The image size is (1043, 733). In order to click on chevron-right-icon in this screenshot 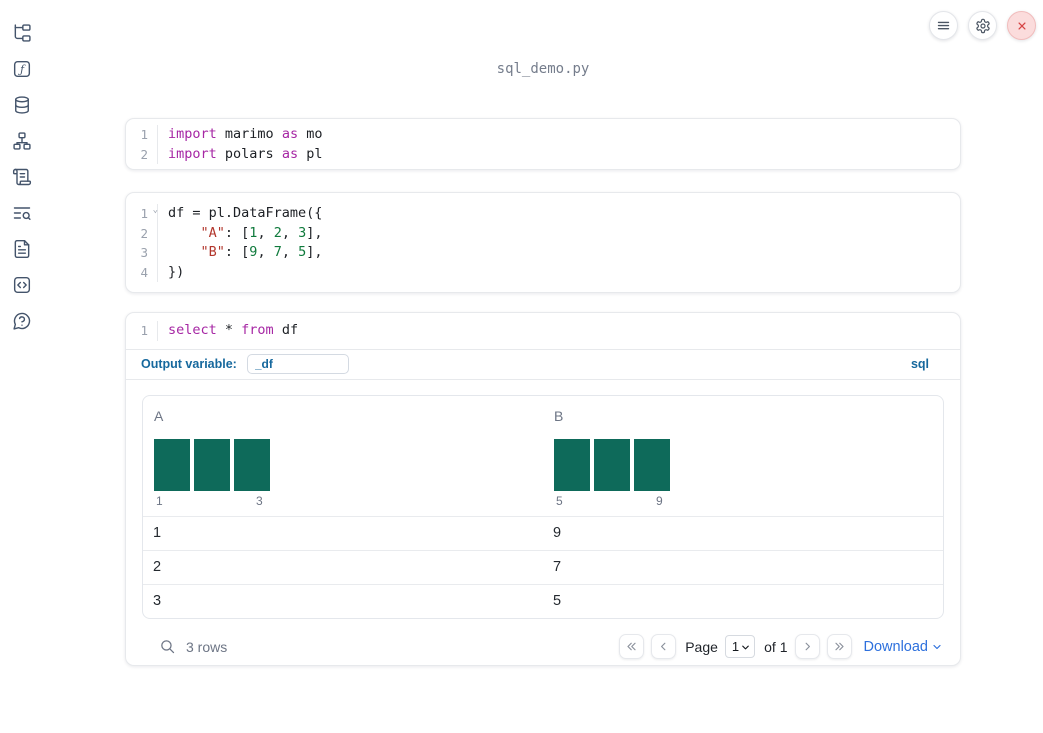, I will do `click(807, 646)`.